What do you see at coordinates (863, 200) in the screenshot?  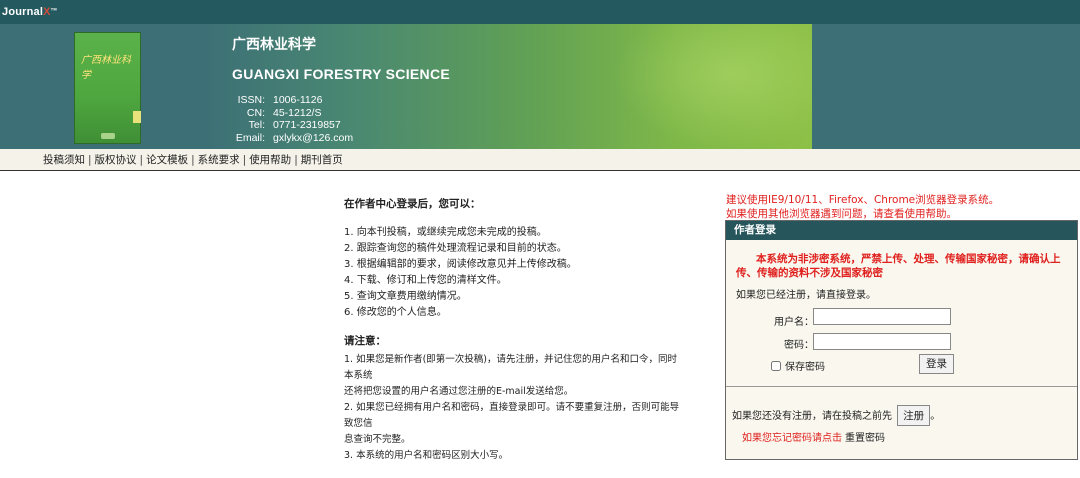 I see `browser-warning-line1: 建议使用IE9/10/11、Firefox、Chrome浏览器登录系统。` at bounding box center [863, 200].